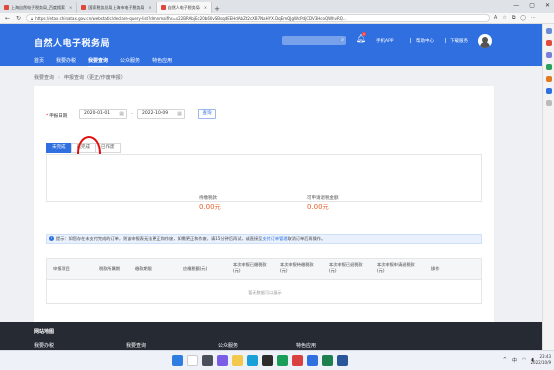  What do you see at coordinates (95, 78) in the screenshot?
I see `breadcrumb-current: 申报查询（更正/作废申报）` at bounding box center [95, 78].